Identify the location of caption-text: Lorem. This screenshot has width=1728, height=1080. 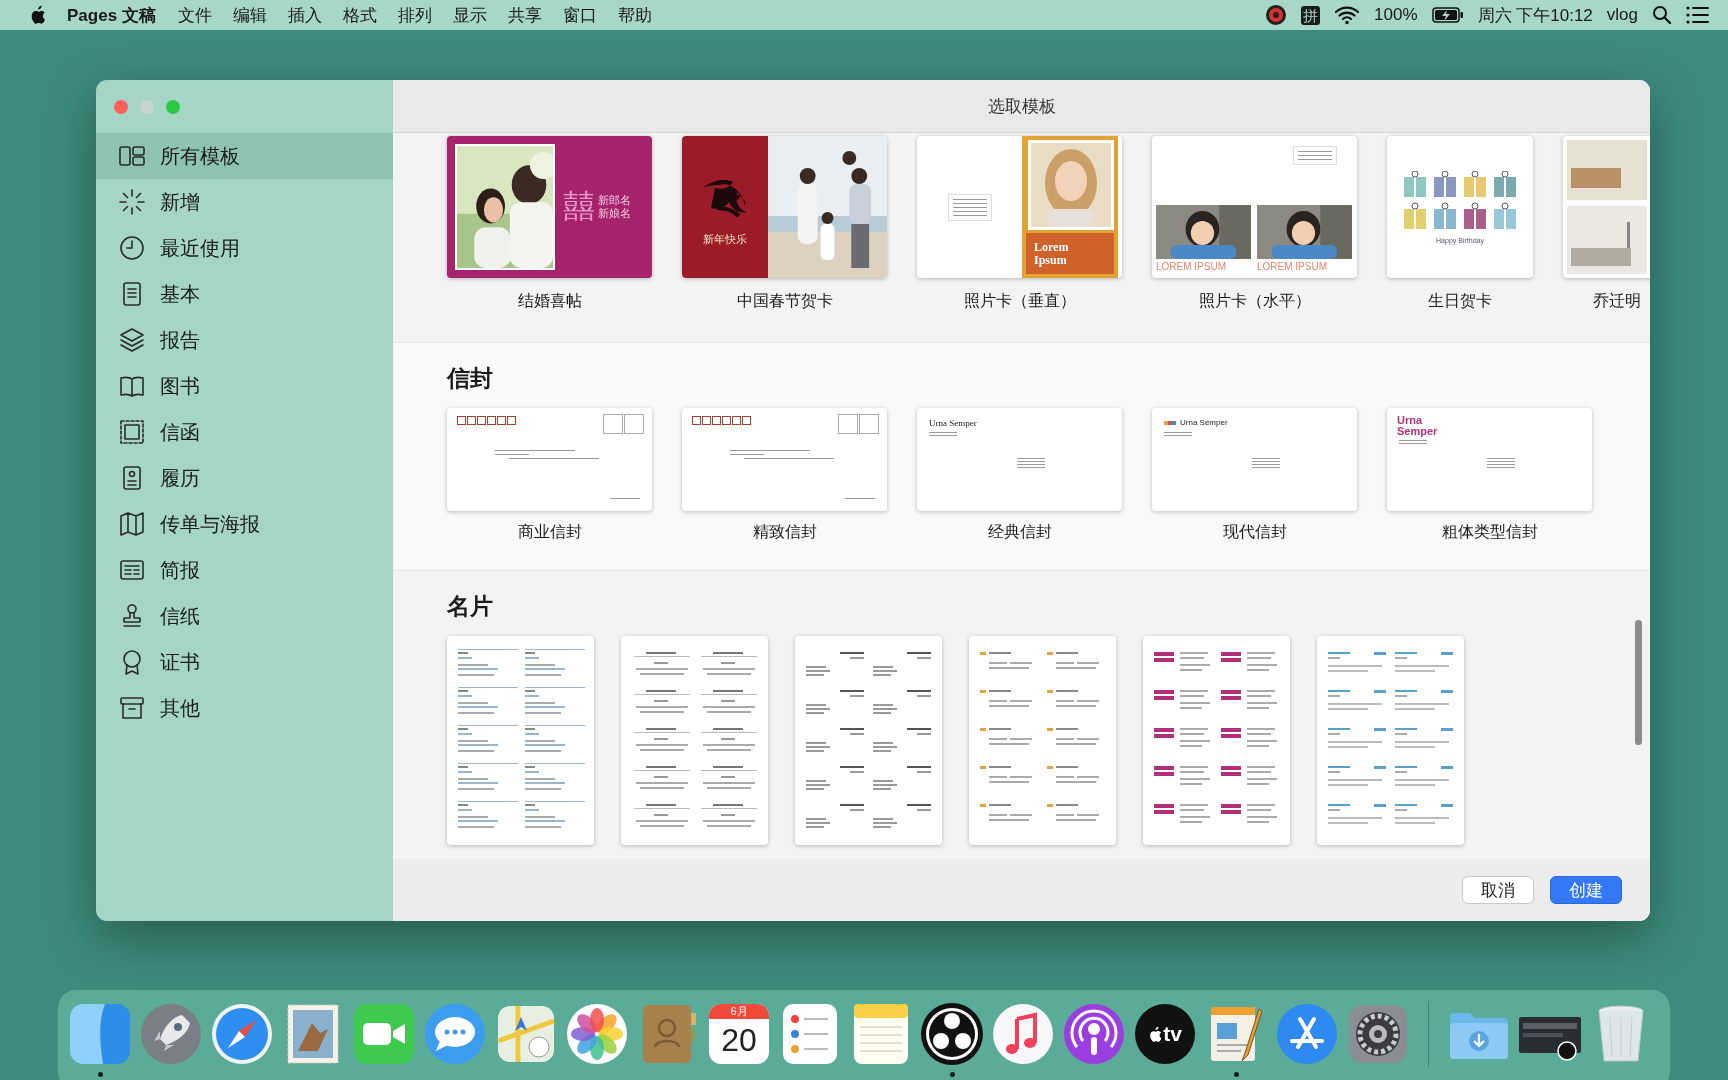
(1052, 247).